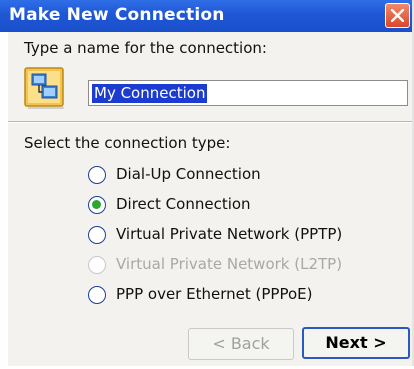 This screenshot has height=369, width=414. I want to click on radio-selected-dot, so click(96, 204).